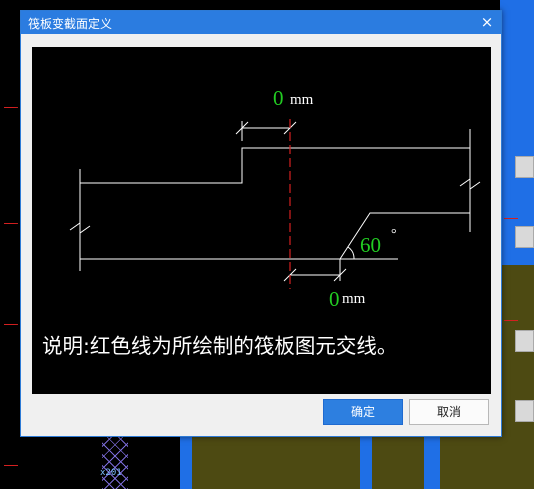  Describe the element at coordinates (302, 100) in the screenshot. I see `top-dimension-unit: mm` at that location.